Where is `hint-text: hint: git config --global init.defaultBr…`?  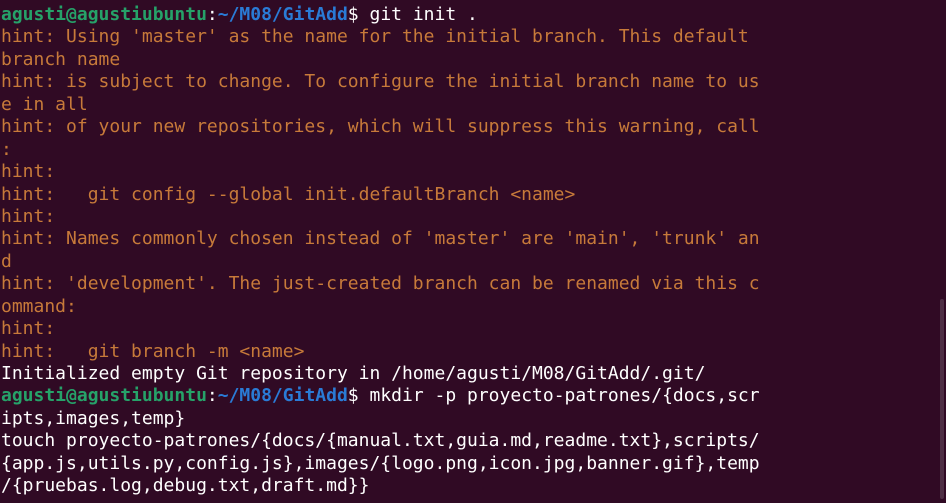 hint-text: hint: git config --global init.defaultBr… is located at coordinates (288, 194).